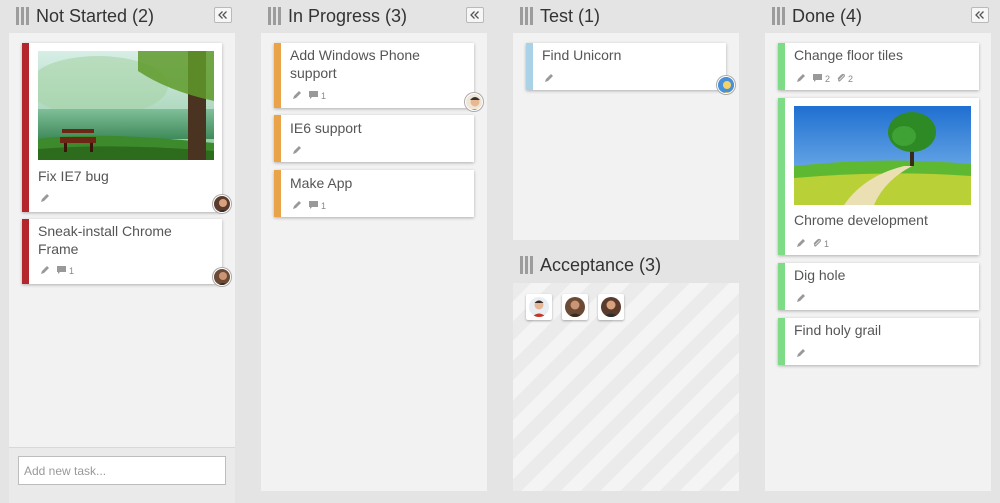 The width and height of the screenshot is (1000, 503). I want to click on attachment-count: 2, so click(844, 79).